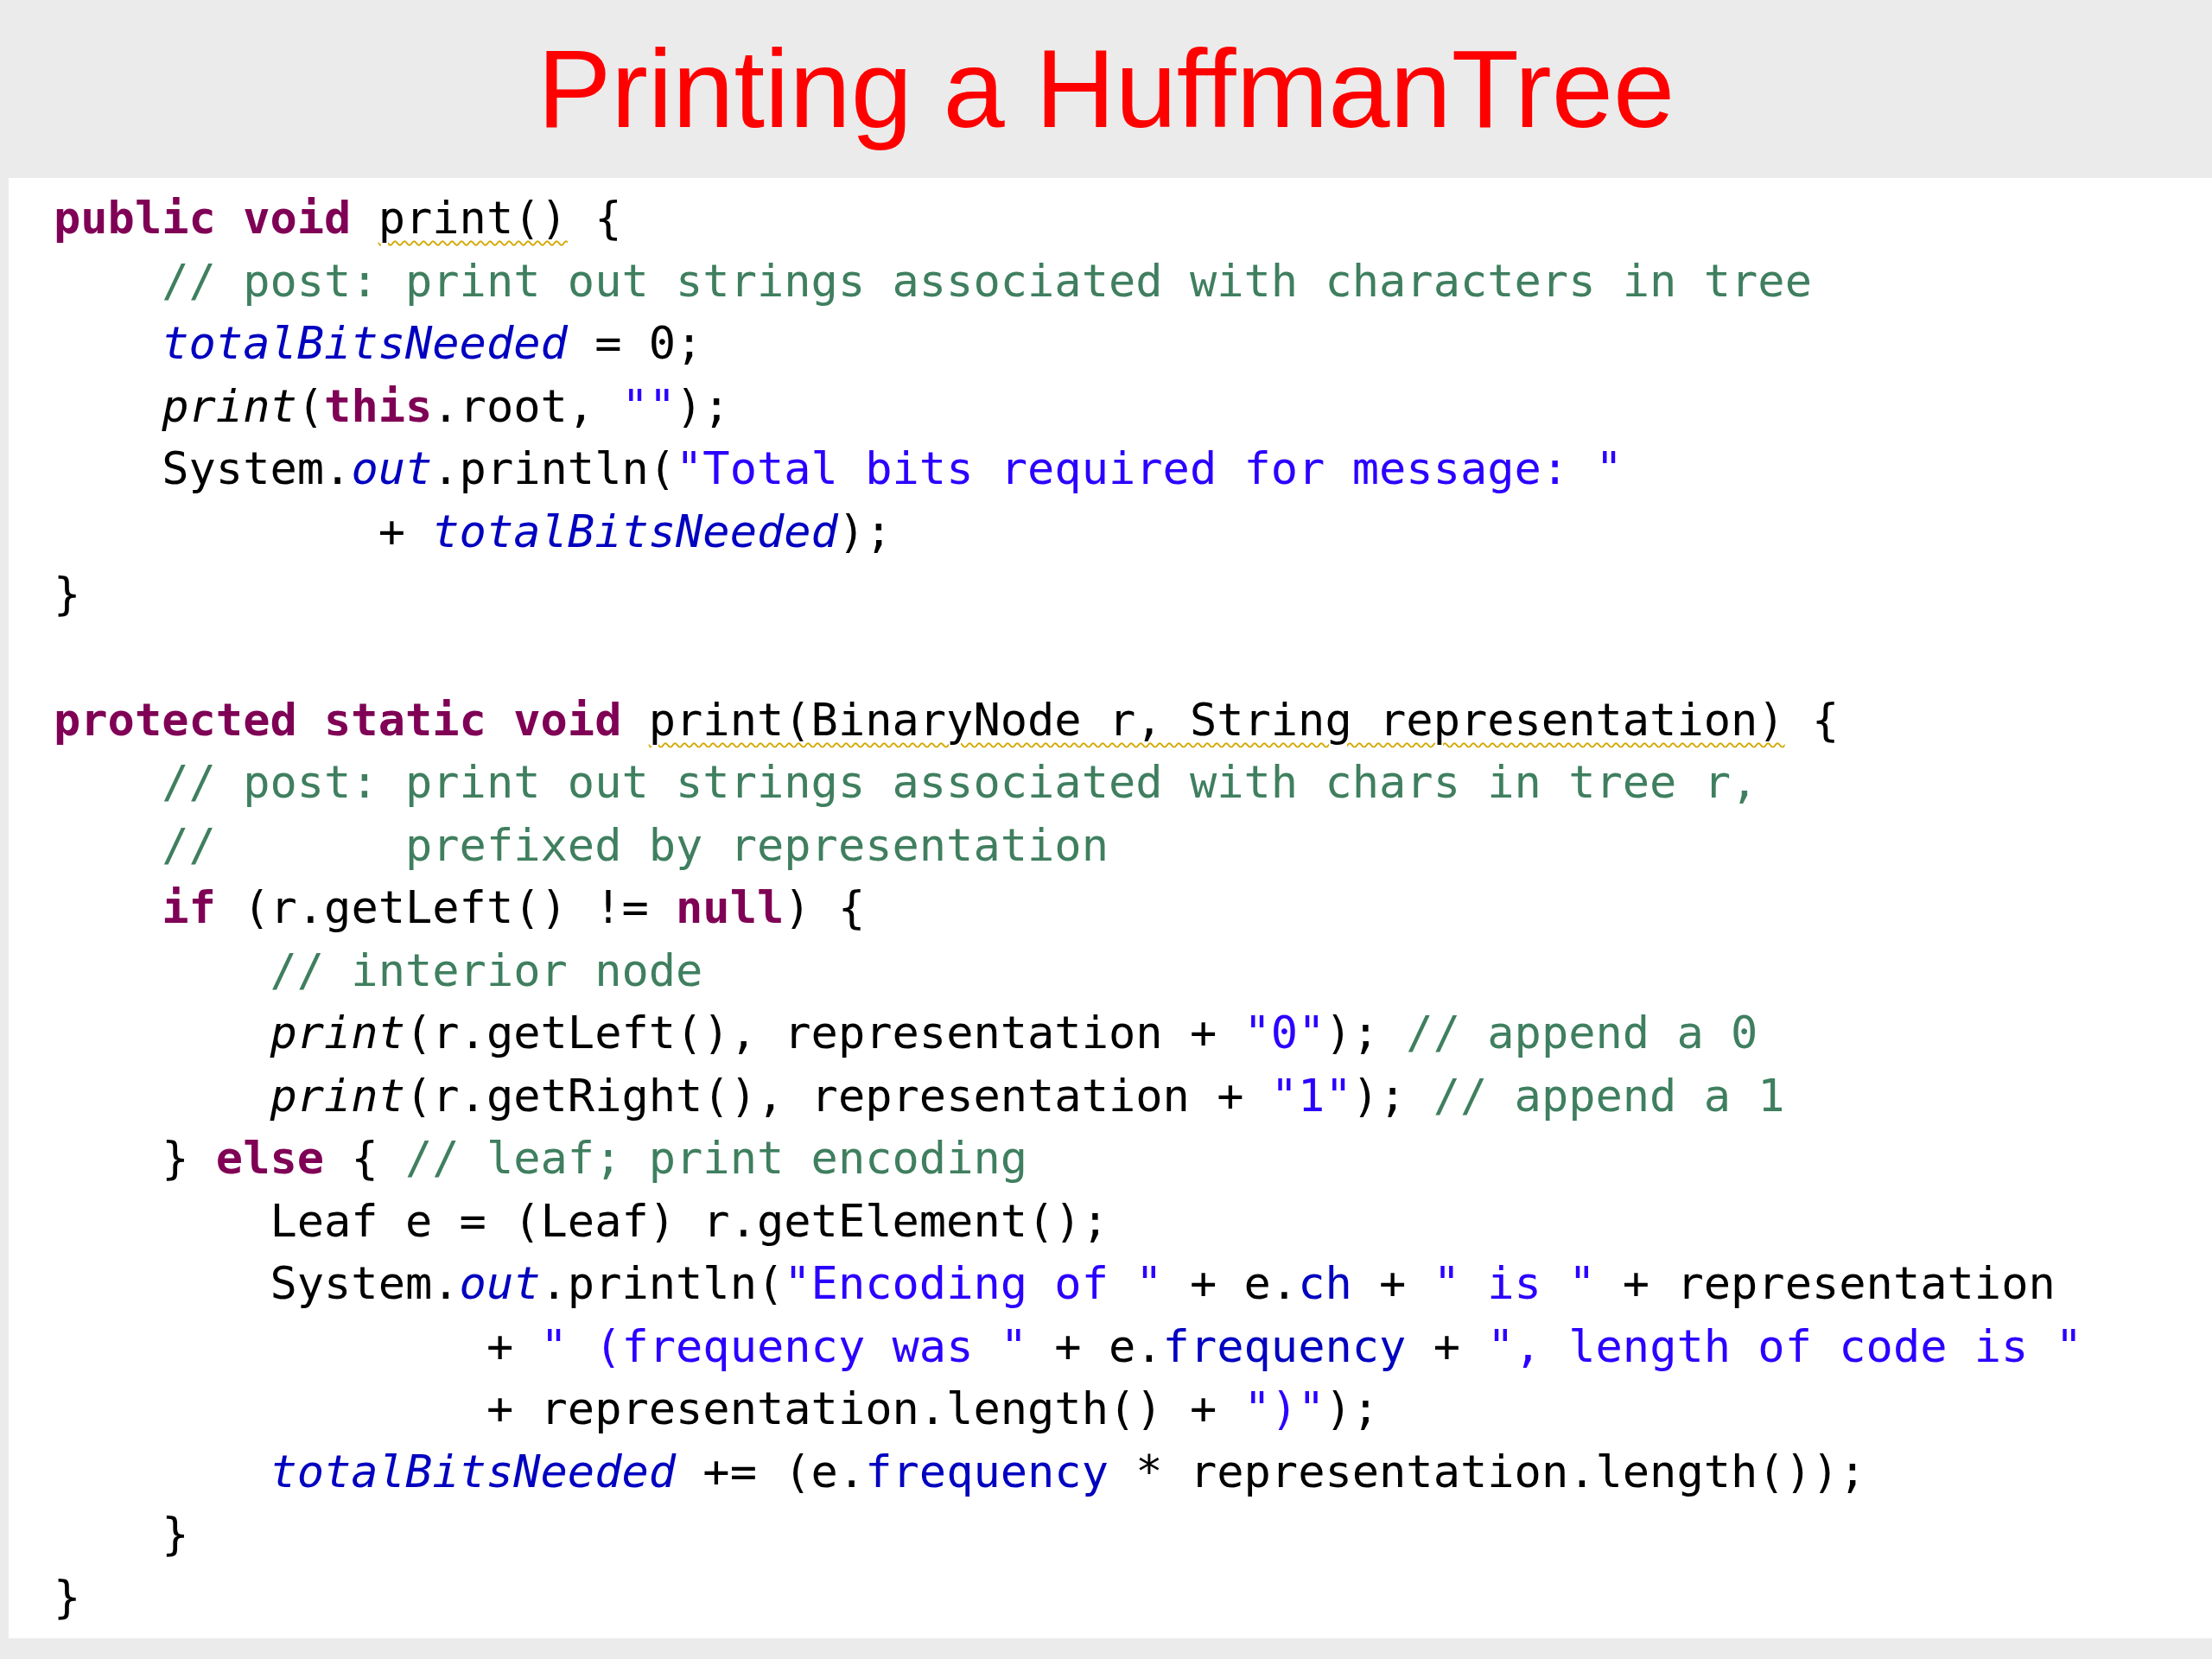 Image resolution: width=2212 pixels, height=1659 pixels. What do you see at coordinates (959, 782) in the screenshot?
I see `code-line: // post: print out strings associated with chars in tree r,` at bounding box center [959, 782].